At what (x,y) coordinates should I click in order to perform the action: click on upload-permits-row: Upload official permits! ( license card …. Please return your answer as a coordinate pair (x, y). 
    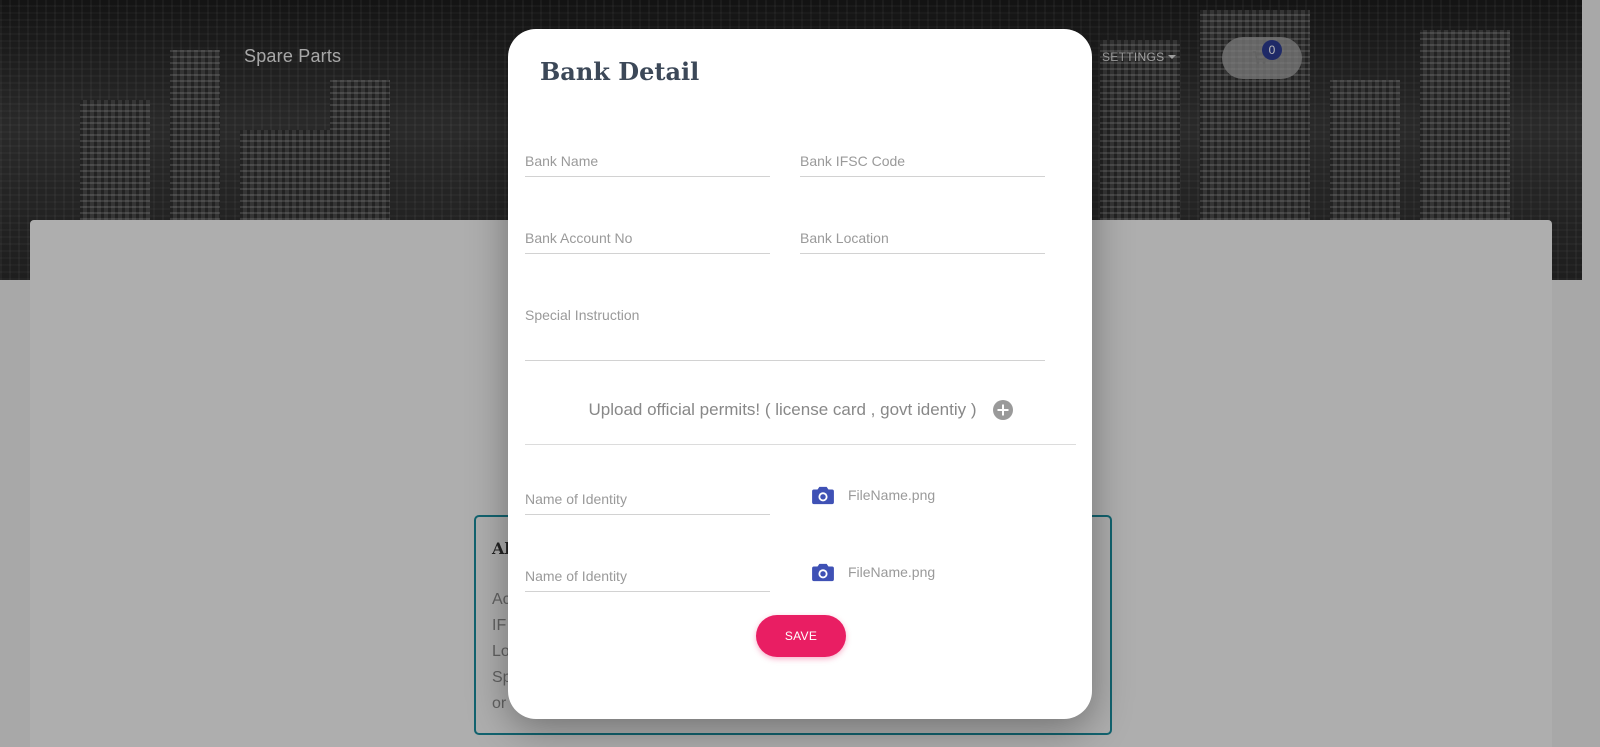
    Looking at the image, I should click on (800, 422).